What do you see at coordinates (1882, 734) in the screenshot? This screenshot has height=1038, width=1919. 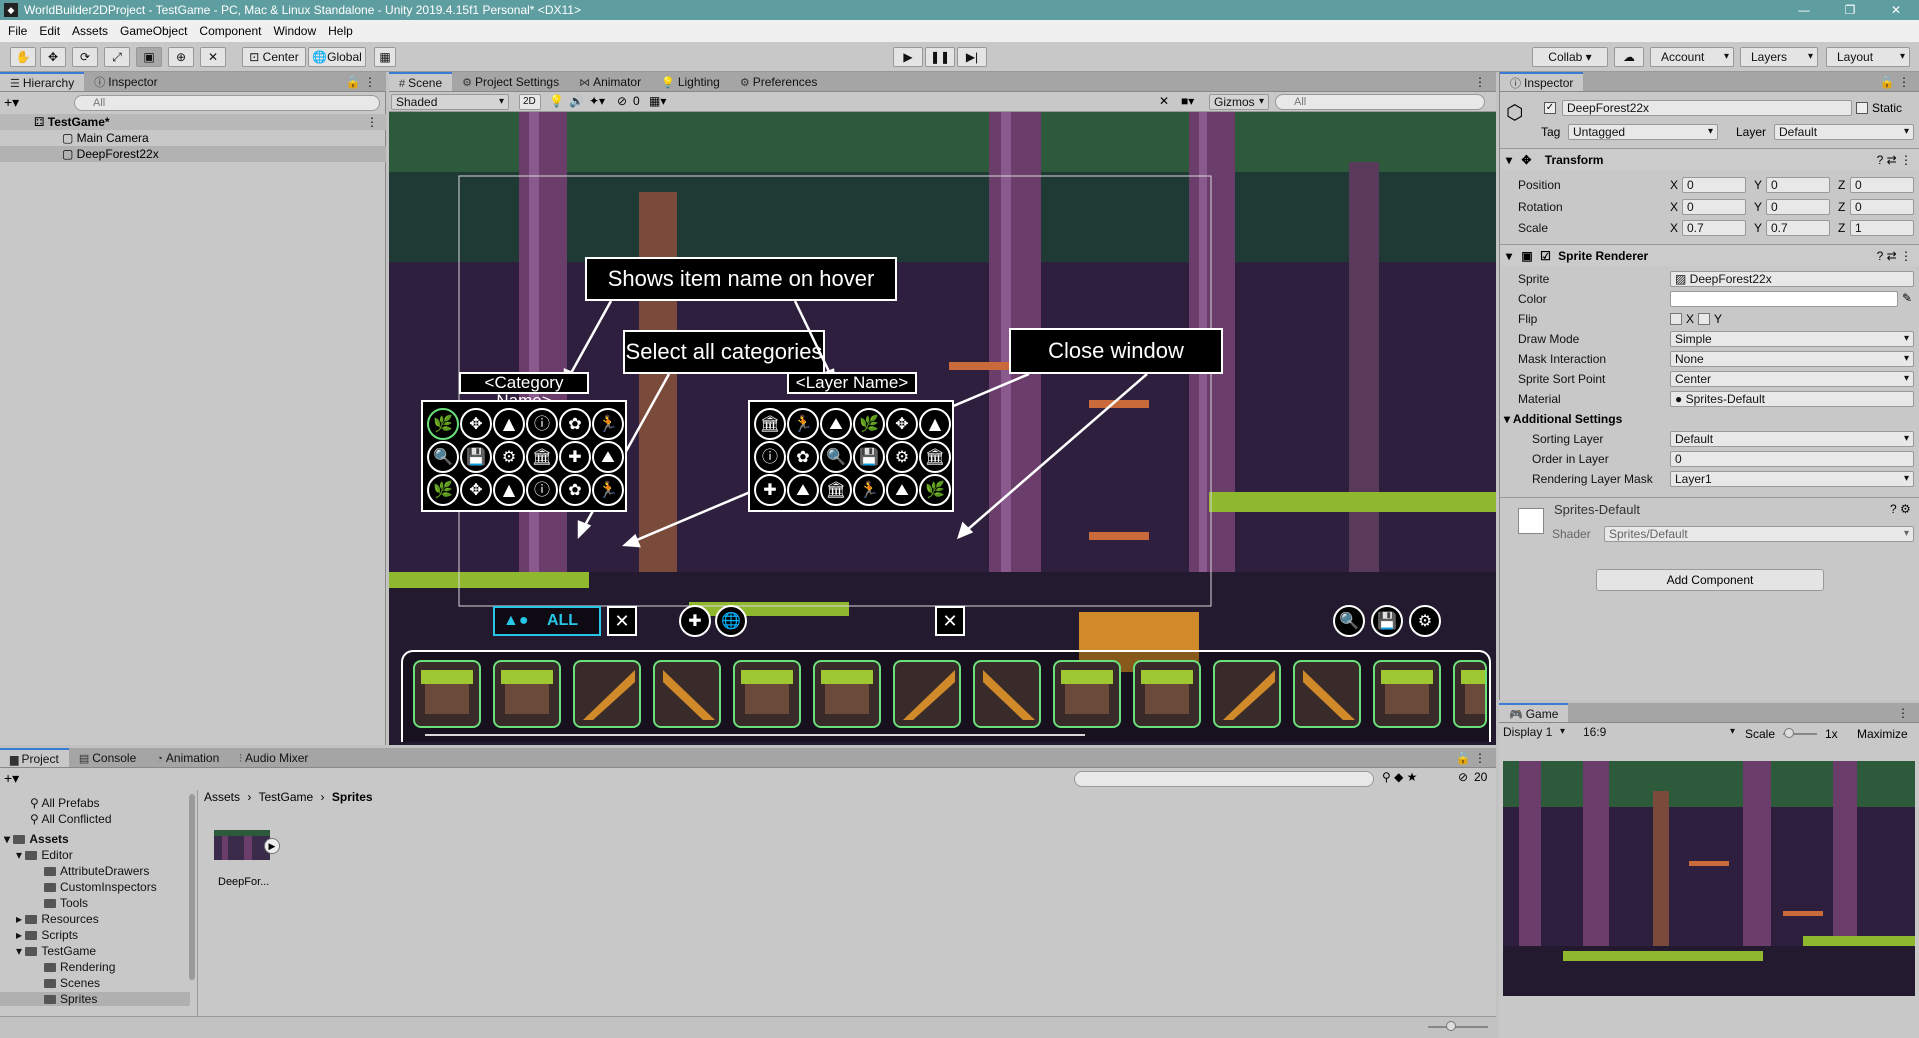 I see `maximize-toggle: Maximize` at bounding box center [1882, 734].